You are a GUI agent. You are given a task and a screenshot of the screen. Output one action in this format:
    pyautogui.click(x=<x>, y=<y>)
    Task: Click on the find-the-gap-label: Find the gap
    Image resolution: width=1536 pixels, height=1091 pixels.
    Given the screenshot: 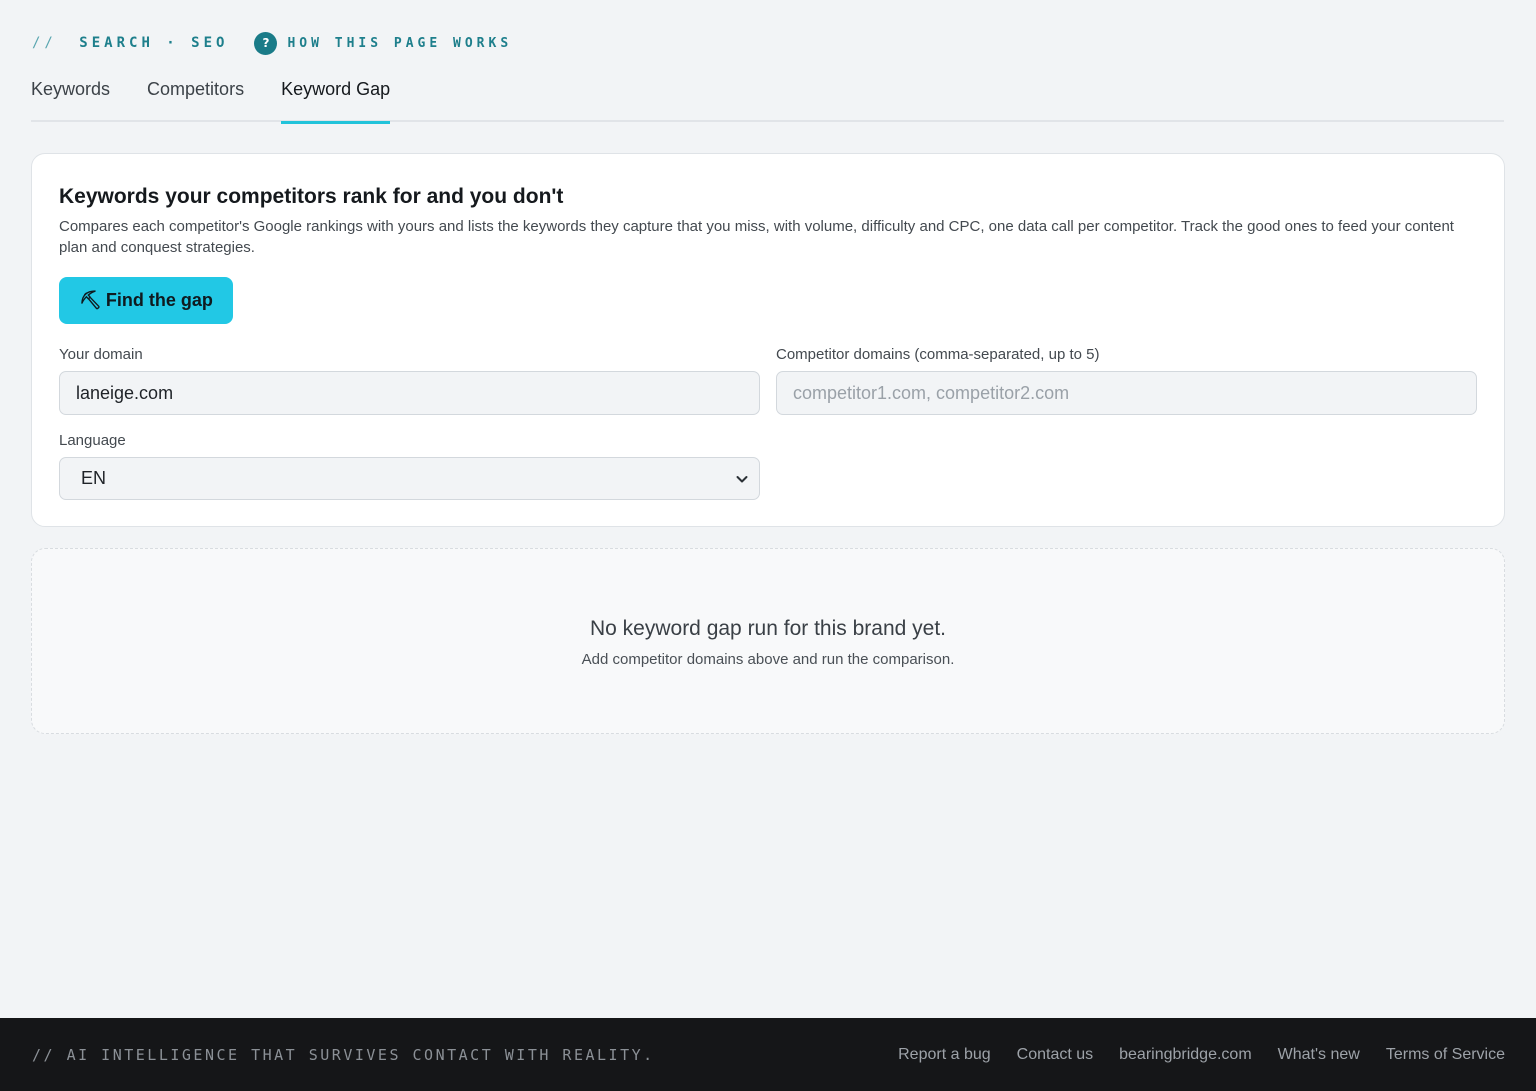 What is the action you would take?
    pyautogui.click(x=159, y=300)
    